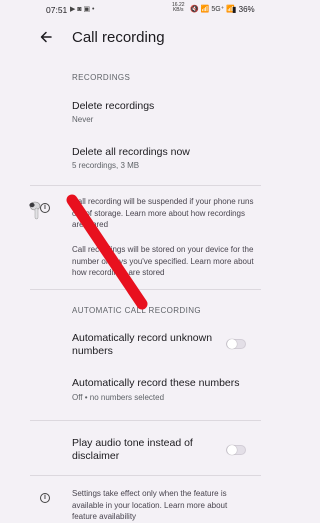  What do you see at coordinates (57, 10) in the screenshot?
I see `status-time: 07:51` at bounding box center [57, 10].